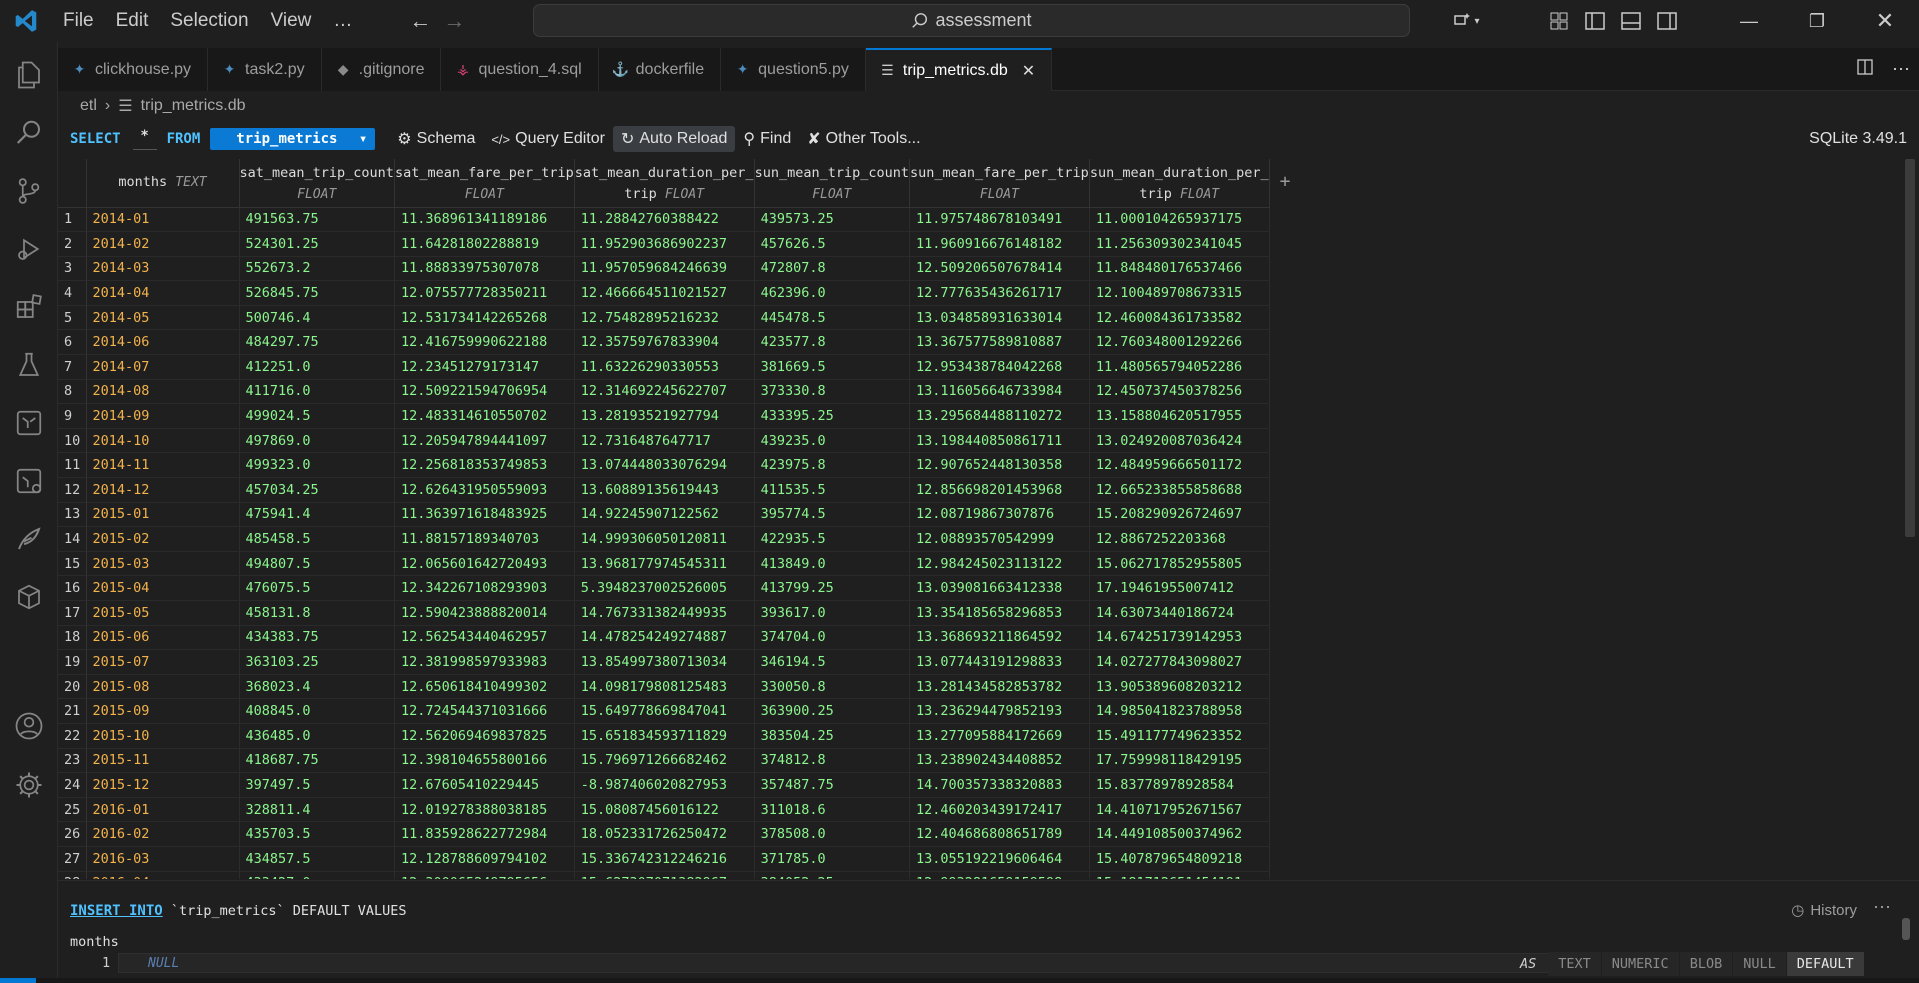  I want to click on table-cell: 12.984245023113122, so click(999, 564).